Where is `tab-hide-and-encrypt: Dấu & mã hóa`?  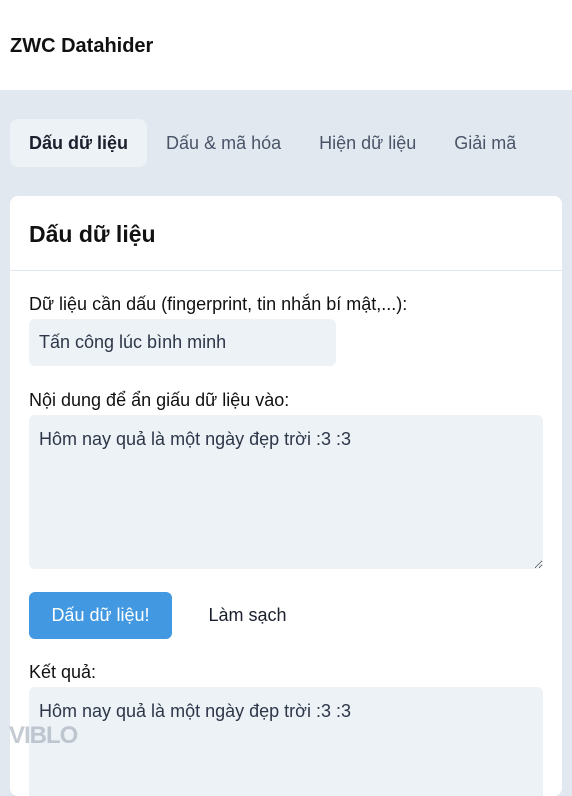 tab-hide-and-encrypt: Dấu & mã hóa is located at coordinates (223, 143).